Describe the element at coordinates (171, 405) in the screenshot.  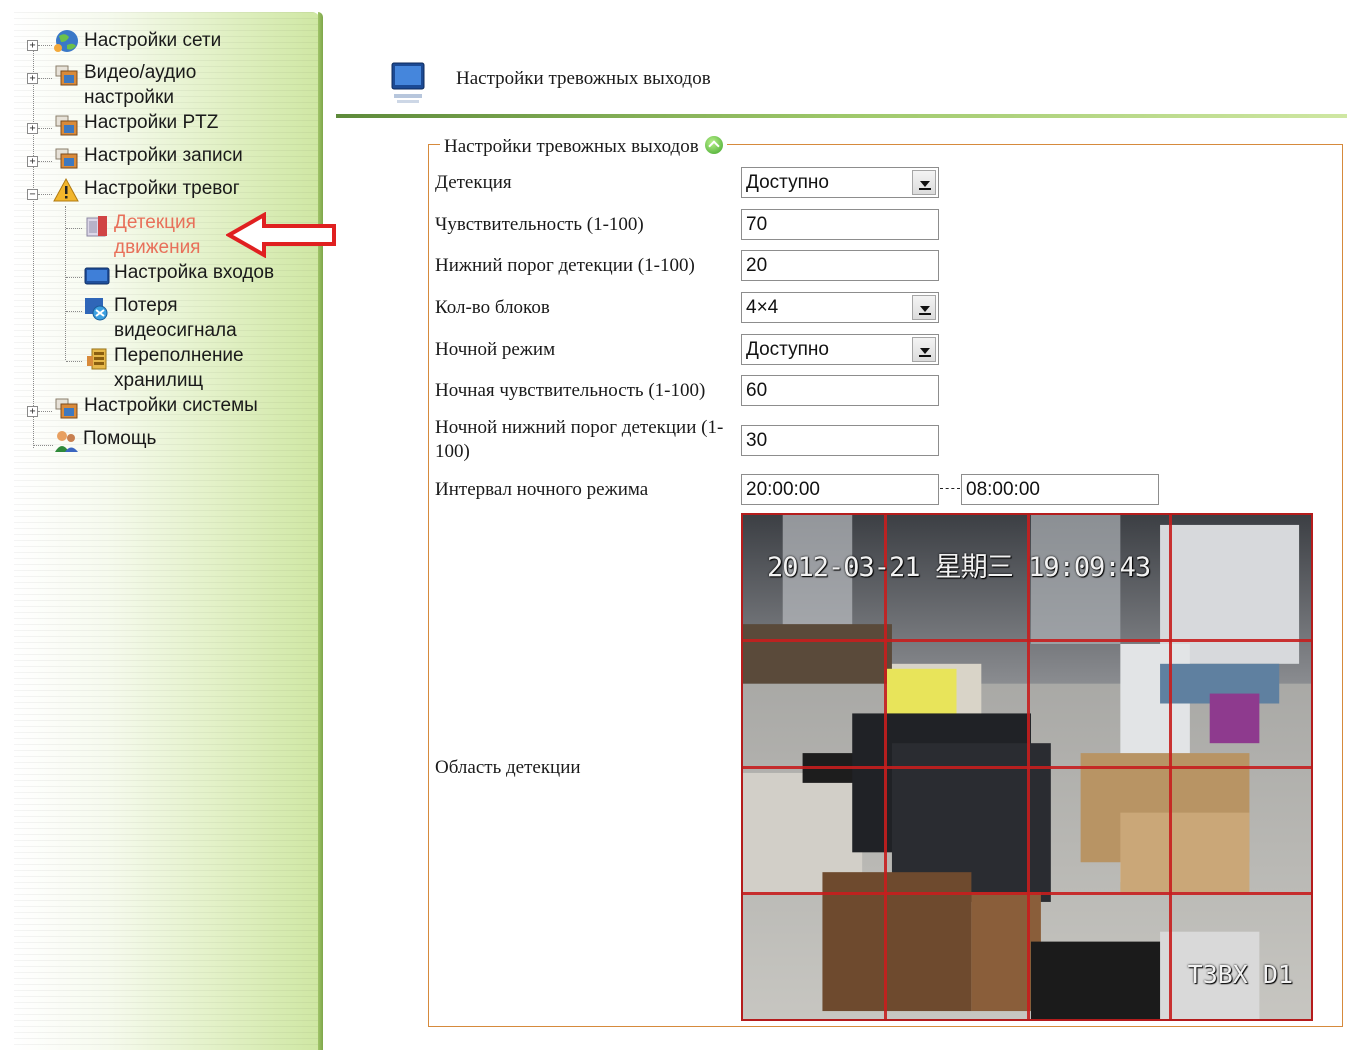
I see `sidebar-item-label: Настройки системы` at that location.